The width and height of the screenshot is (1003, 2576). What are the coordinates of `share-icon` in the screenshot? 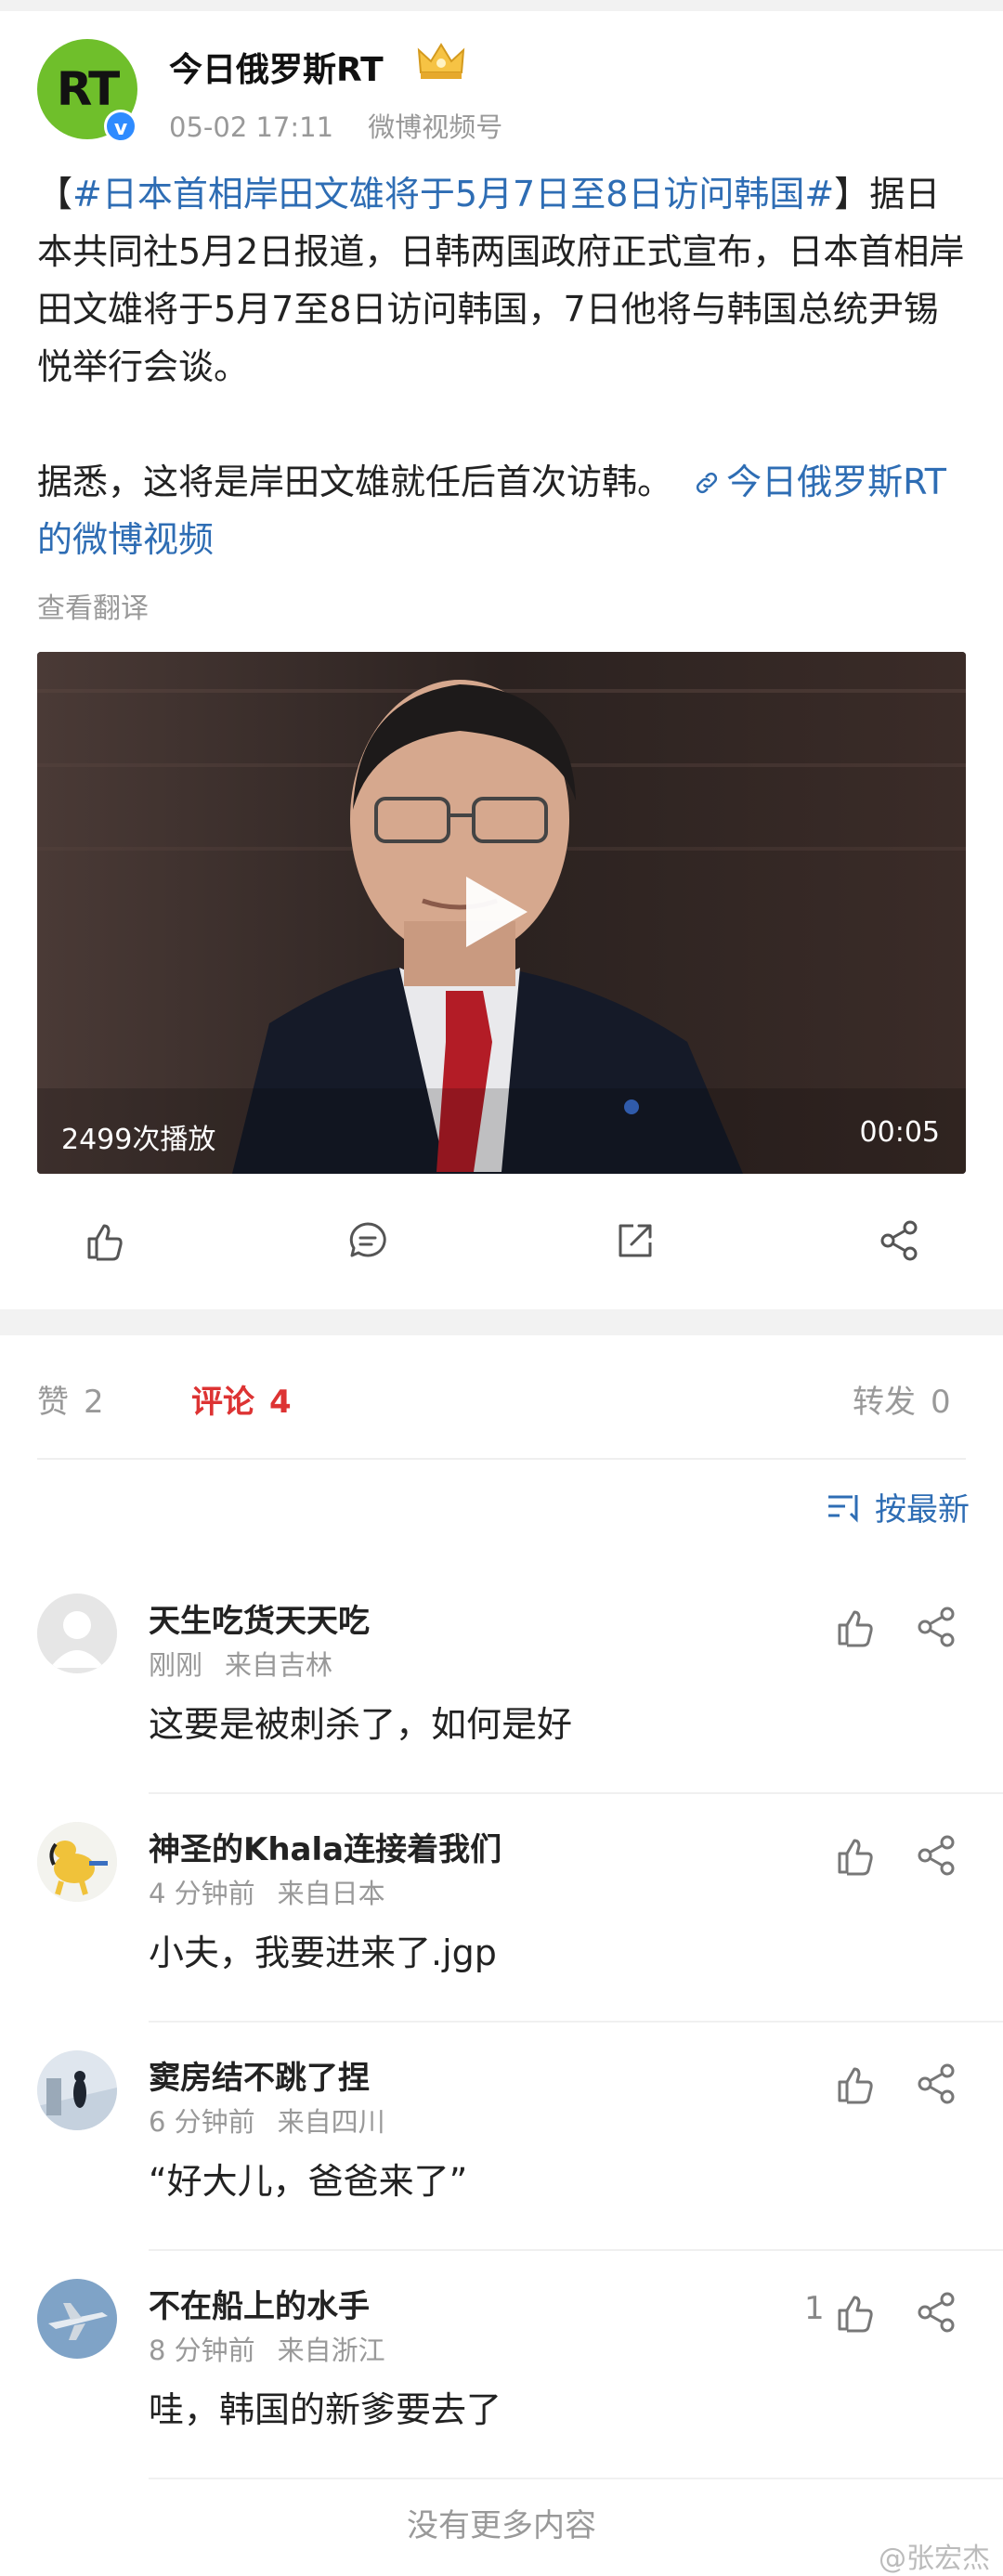 It's located at (899, 1240).